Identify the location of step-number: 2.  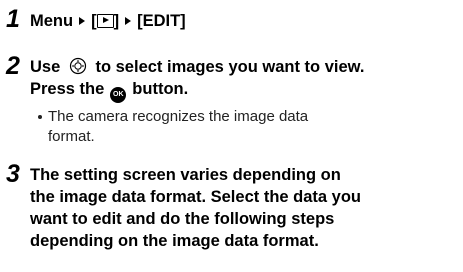
(13, 66).